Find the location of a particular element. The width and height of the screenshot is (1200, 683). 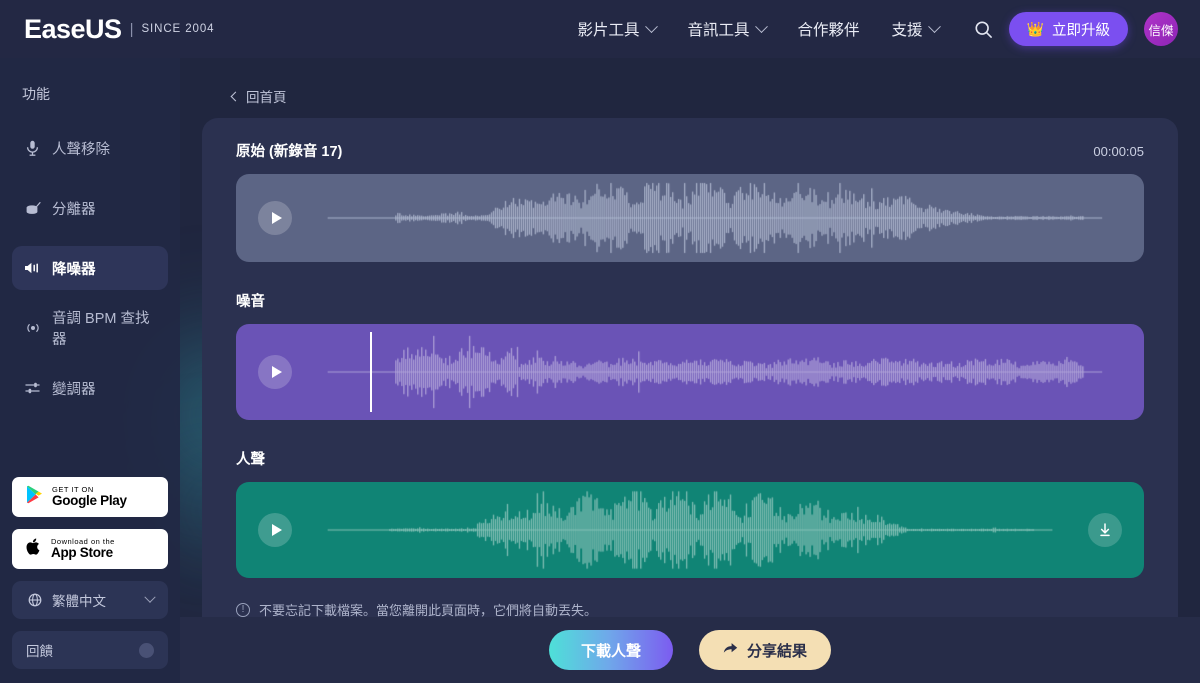

nav-items: 影片工具 音訊工具 合作夥伴 支援 👑 立即升級 信傑 is located at coordinates (881, 29).